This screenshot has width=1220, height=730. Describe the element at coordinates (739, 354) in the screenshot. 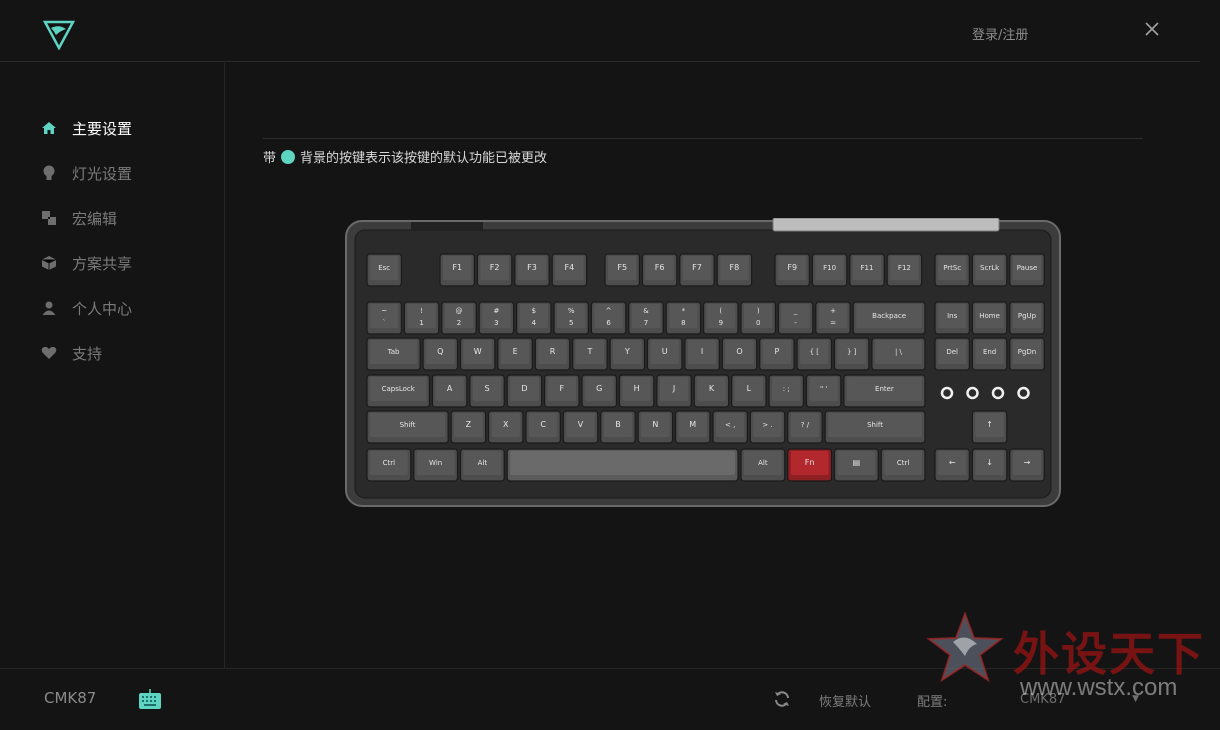

I see `key: O` at that location.